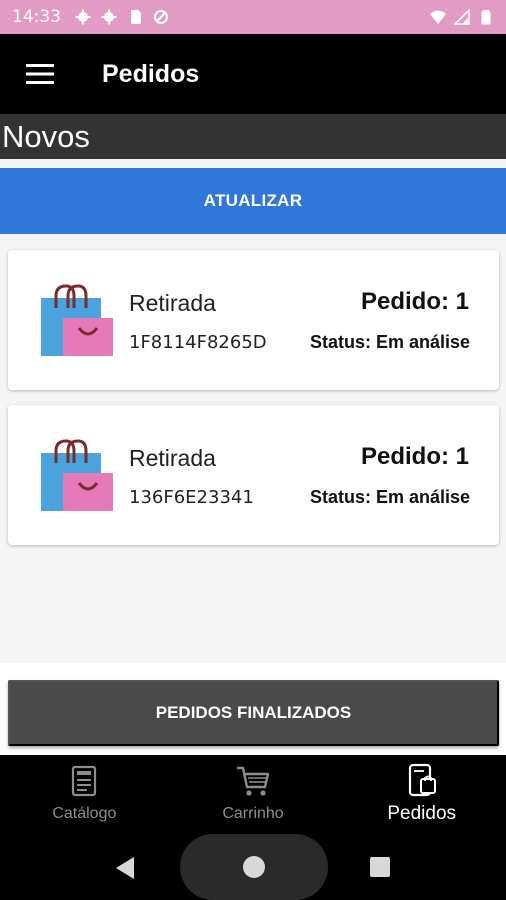  Describe the element at coordinates (422, 813) in the screenshot. I see `nav-label-pedidos: Pedidos` at that location.